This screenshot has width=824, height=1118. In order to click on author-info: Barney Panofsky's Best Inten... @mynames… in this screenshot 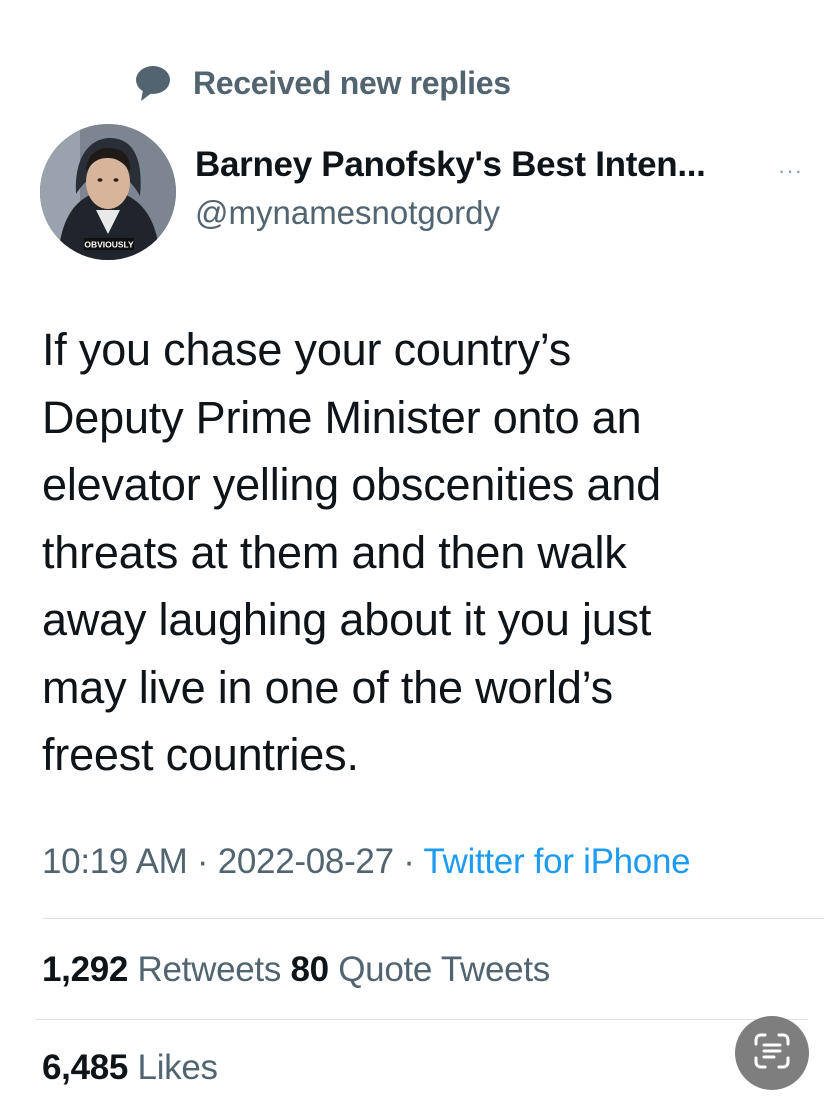, I will do `click(450, 189)`.